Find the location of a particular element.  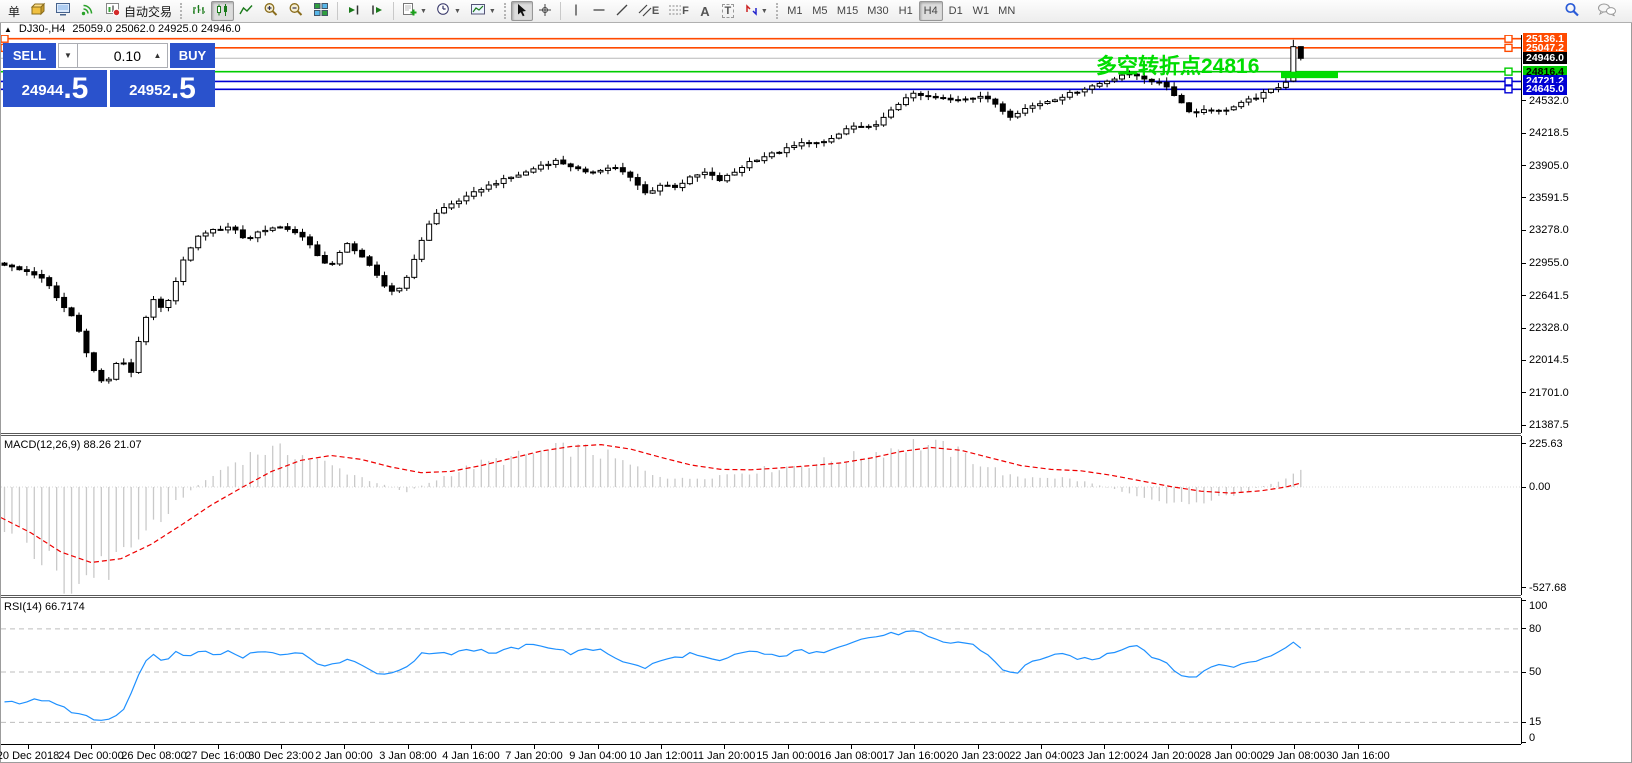

macd-axis: 225.63 0.00 -527.68 is located at coordinates (1576, 515).